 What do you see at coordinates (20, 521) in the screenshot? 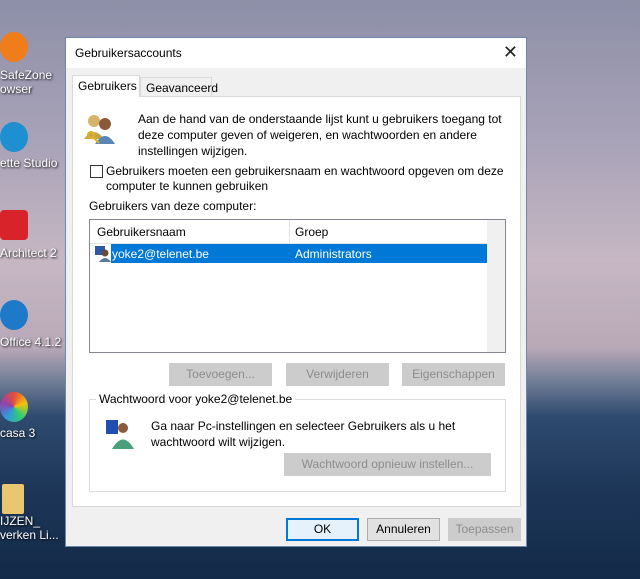
I see `desktop-icon-label: IJZEN_` at bounding box center [20, 521].